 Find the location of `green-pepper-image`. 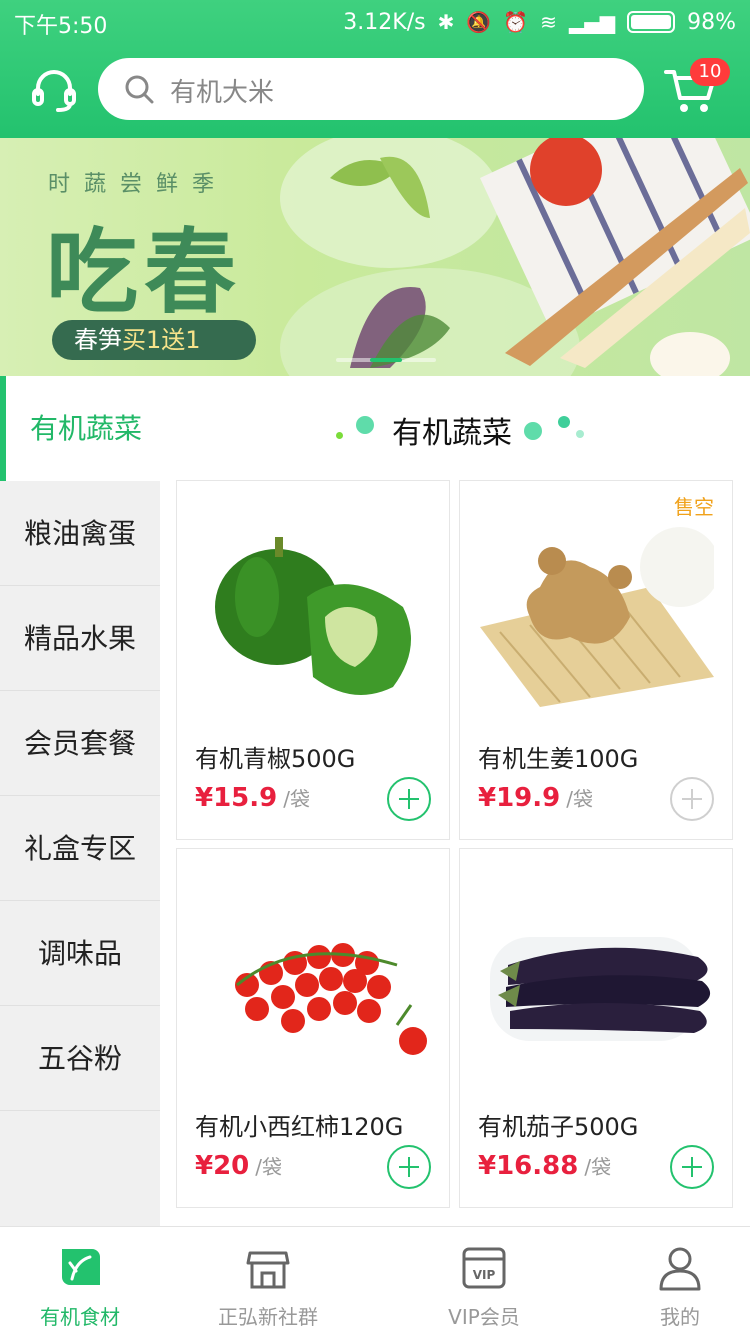

green-pepper-image is located at coordinates (313, 616).